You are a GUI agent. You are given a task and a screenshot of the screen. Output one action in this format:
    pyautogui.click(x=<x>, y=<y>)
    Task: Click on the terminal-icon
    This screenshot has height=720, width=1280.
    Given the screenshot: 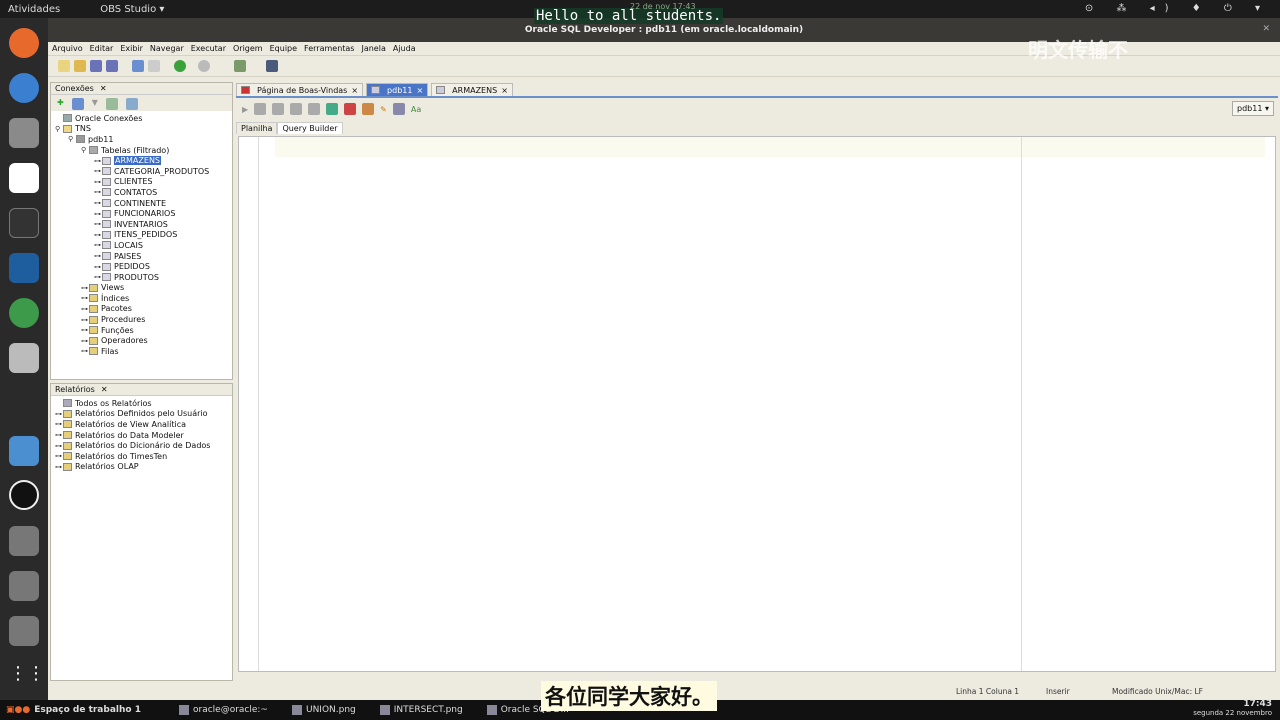 What is the action you would take?
    pyautogui.click(x=24, y=223)
    